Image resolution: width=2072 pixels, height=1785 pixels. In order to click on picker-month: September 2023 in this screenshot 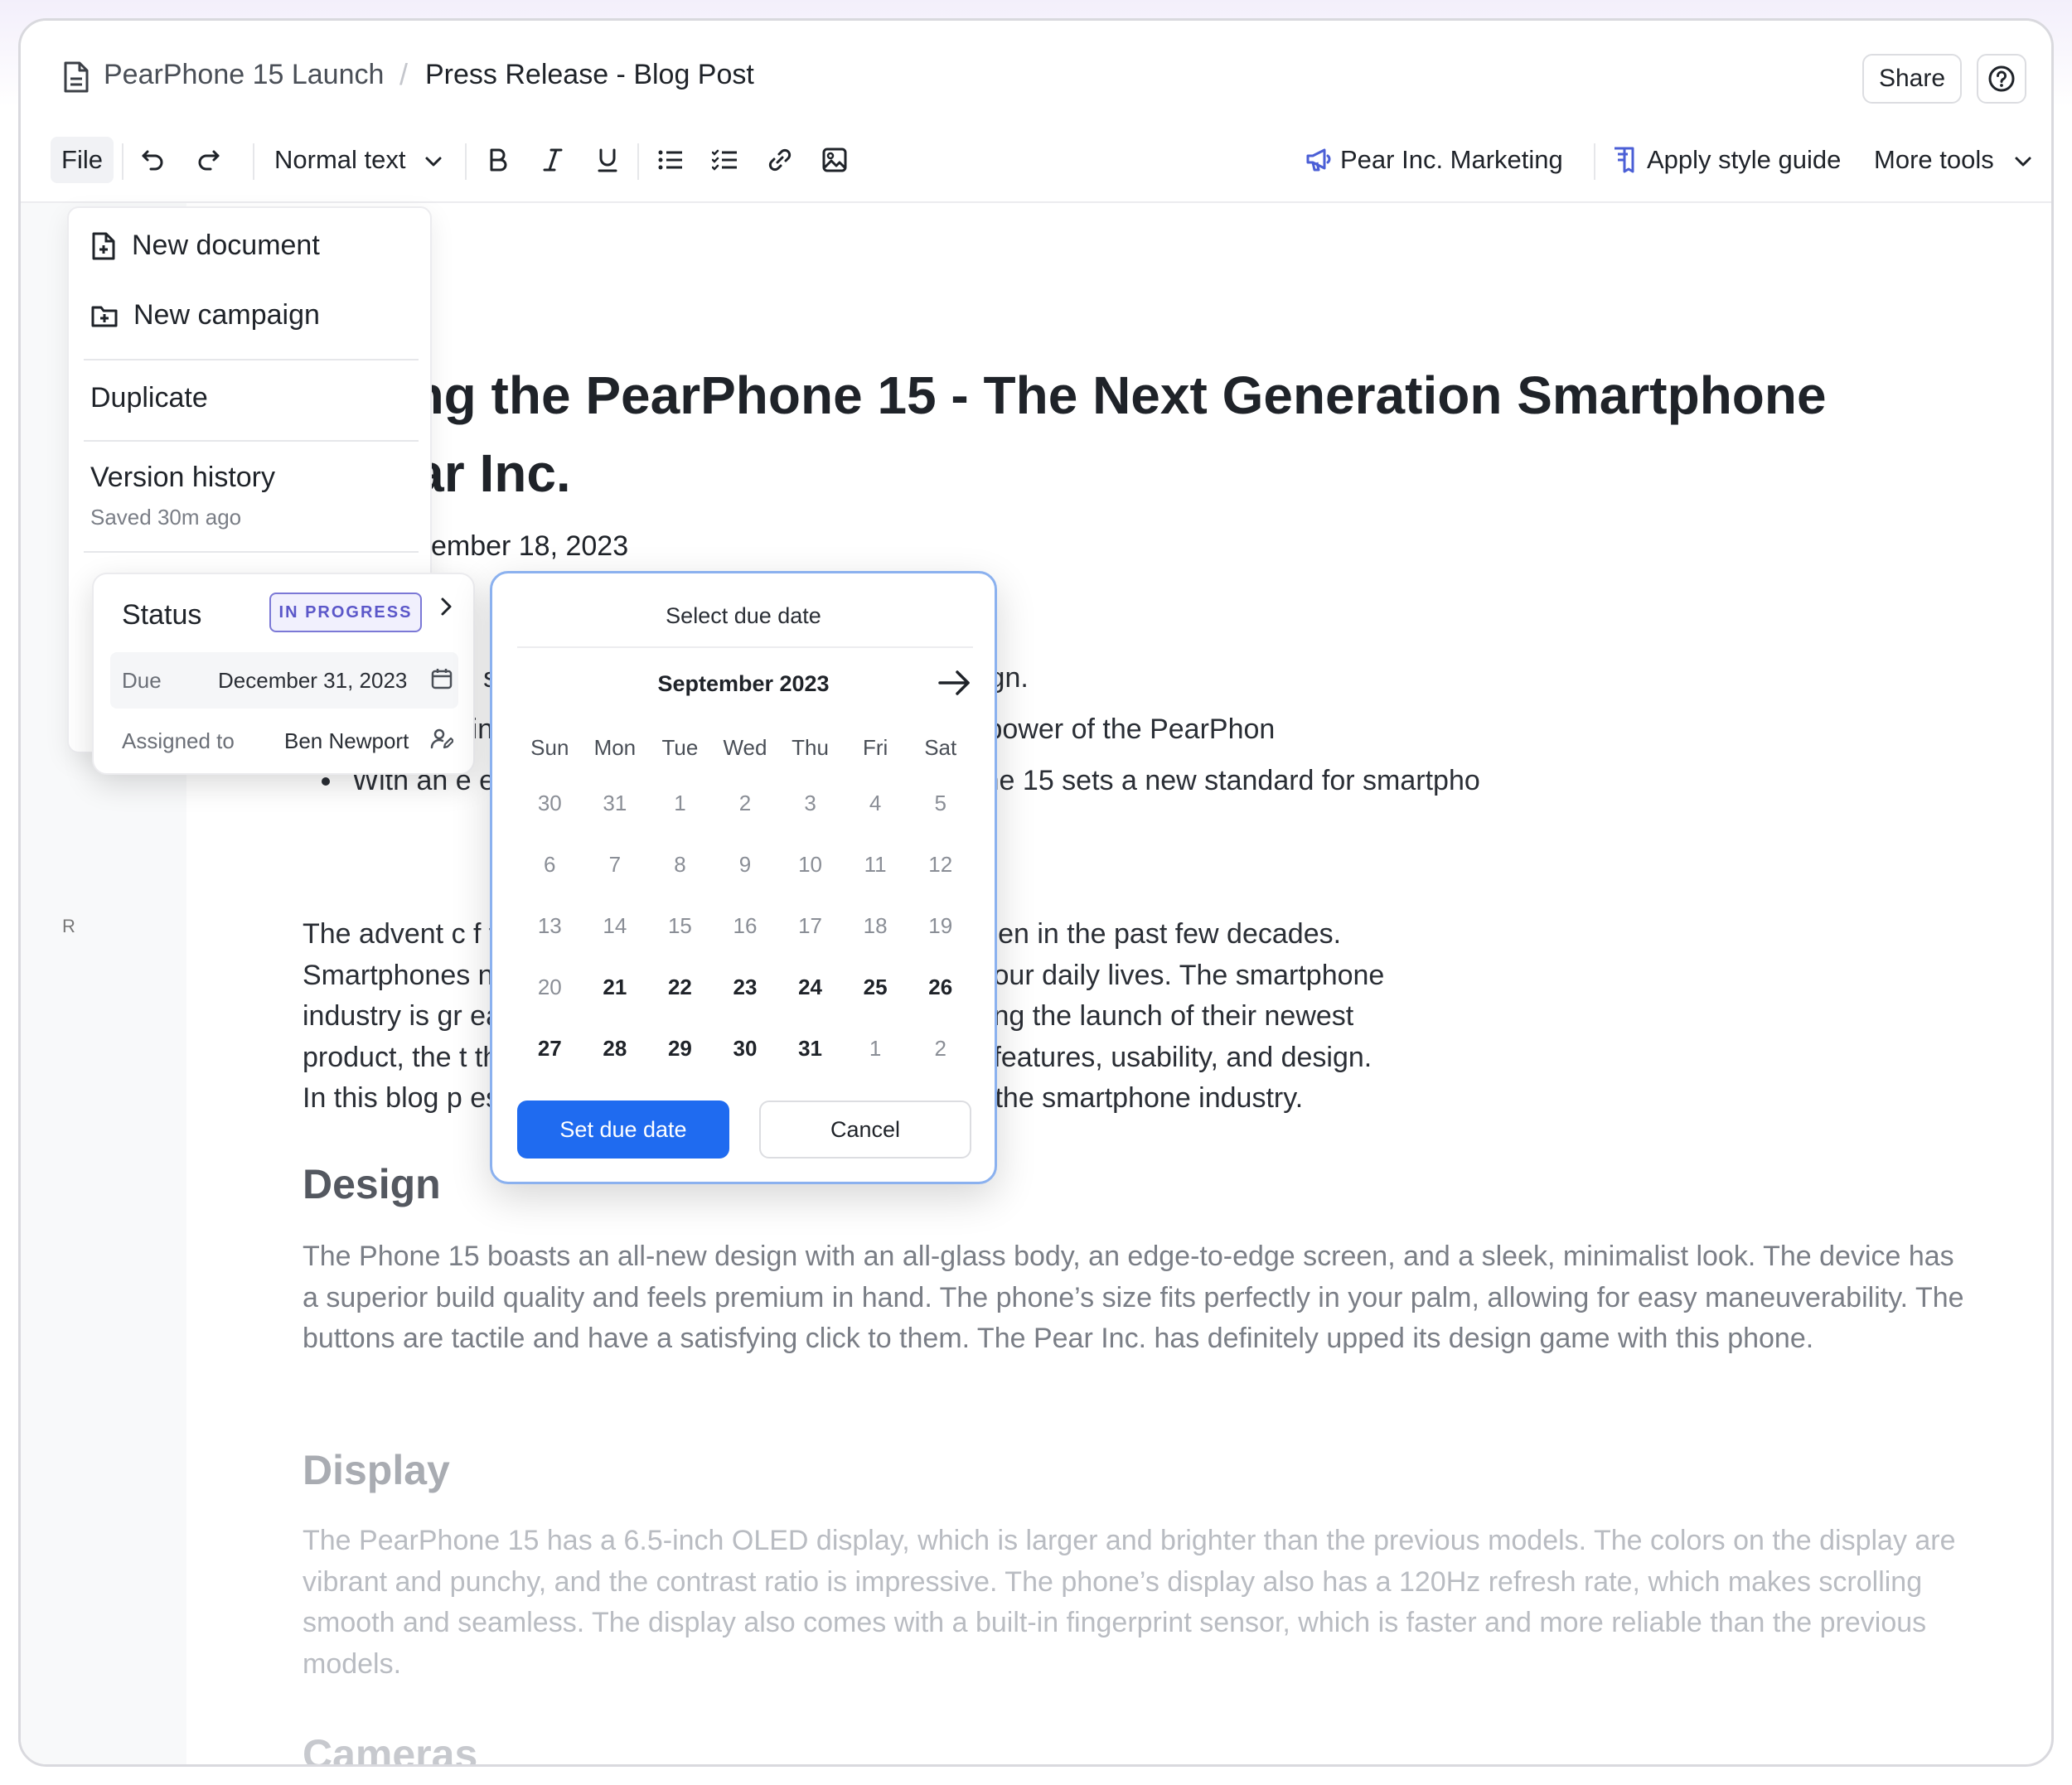, I will do `click(743, 683)`.